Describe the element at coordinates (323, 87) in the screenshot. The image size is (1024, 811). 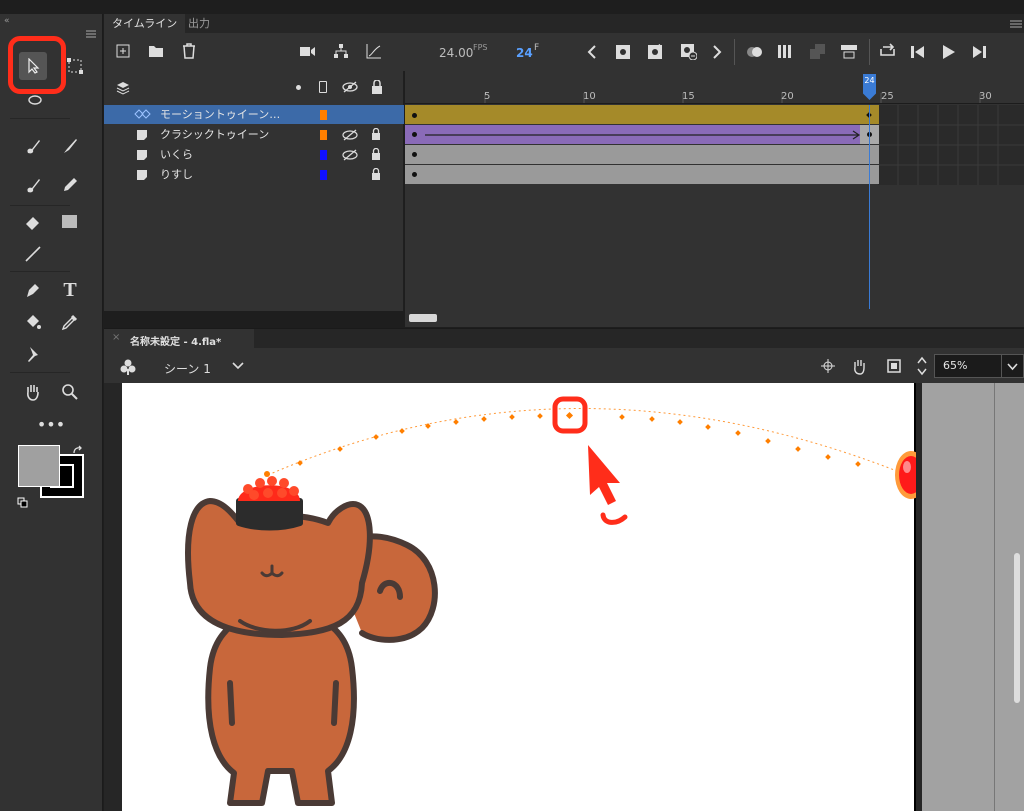
I see `outline-icon` at that location.